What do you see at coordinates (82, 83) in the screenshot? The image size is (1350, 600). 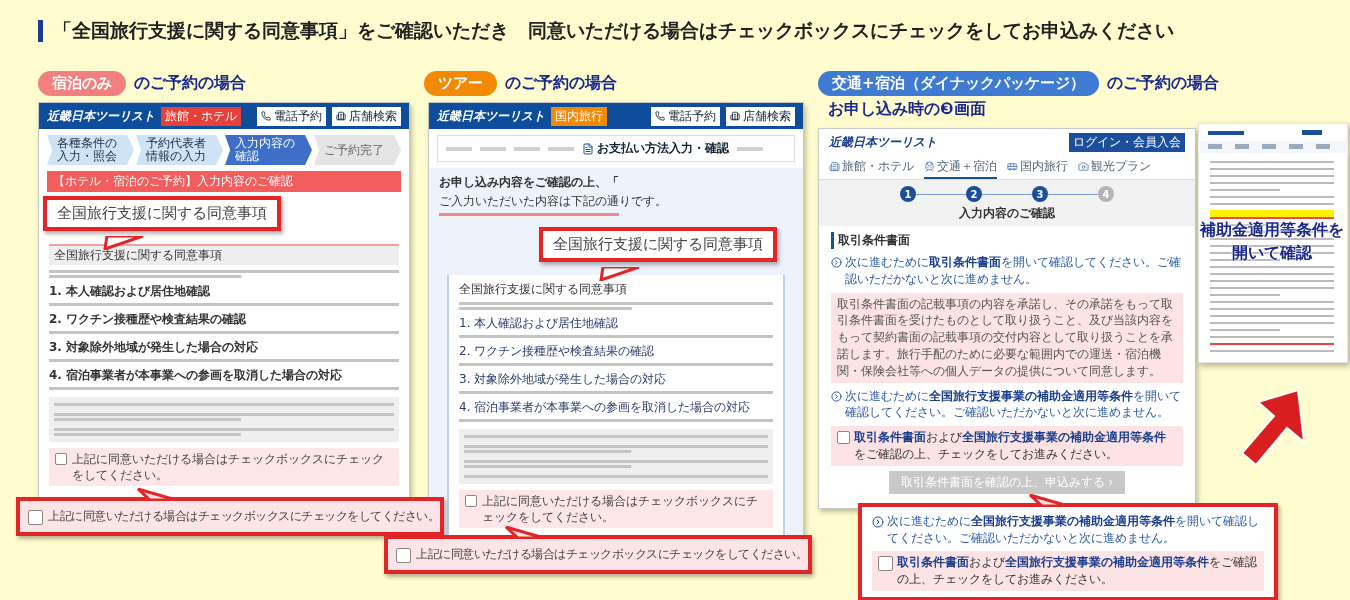 I see `category-tag: 宿泊のみ` at bounding box center [82, 83].